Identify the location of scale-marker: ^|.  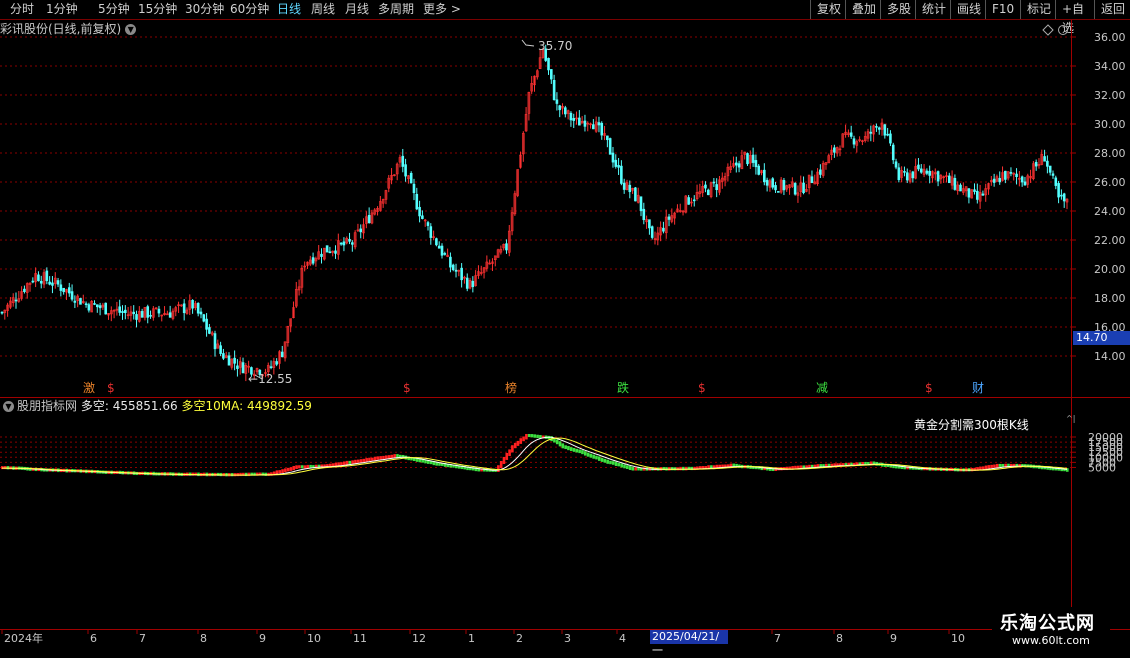
(1070, 418).